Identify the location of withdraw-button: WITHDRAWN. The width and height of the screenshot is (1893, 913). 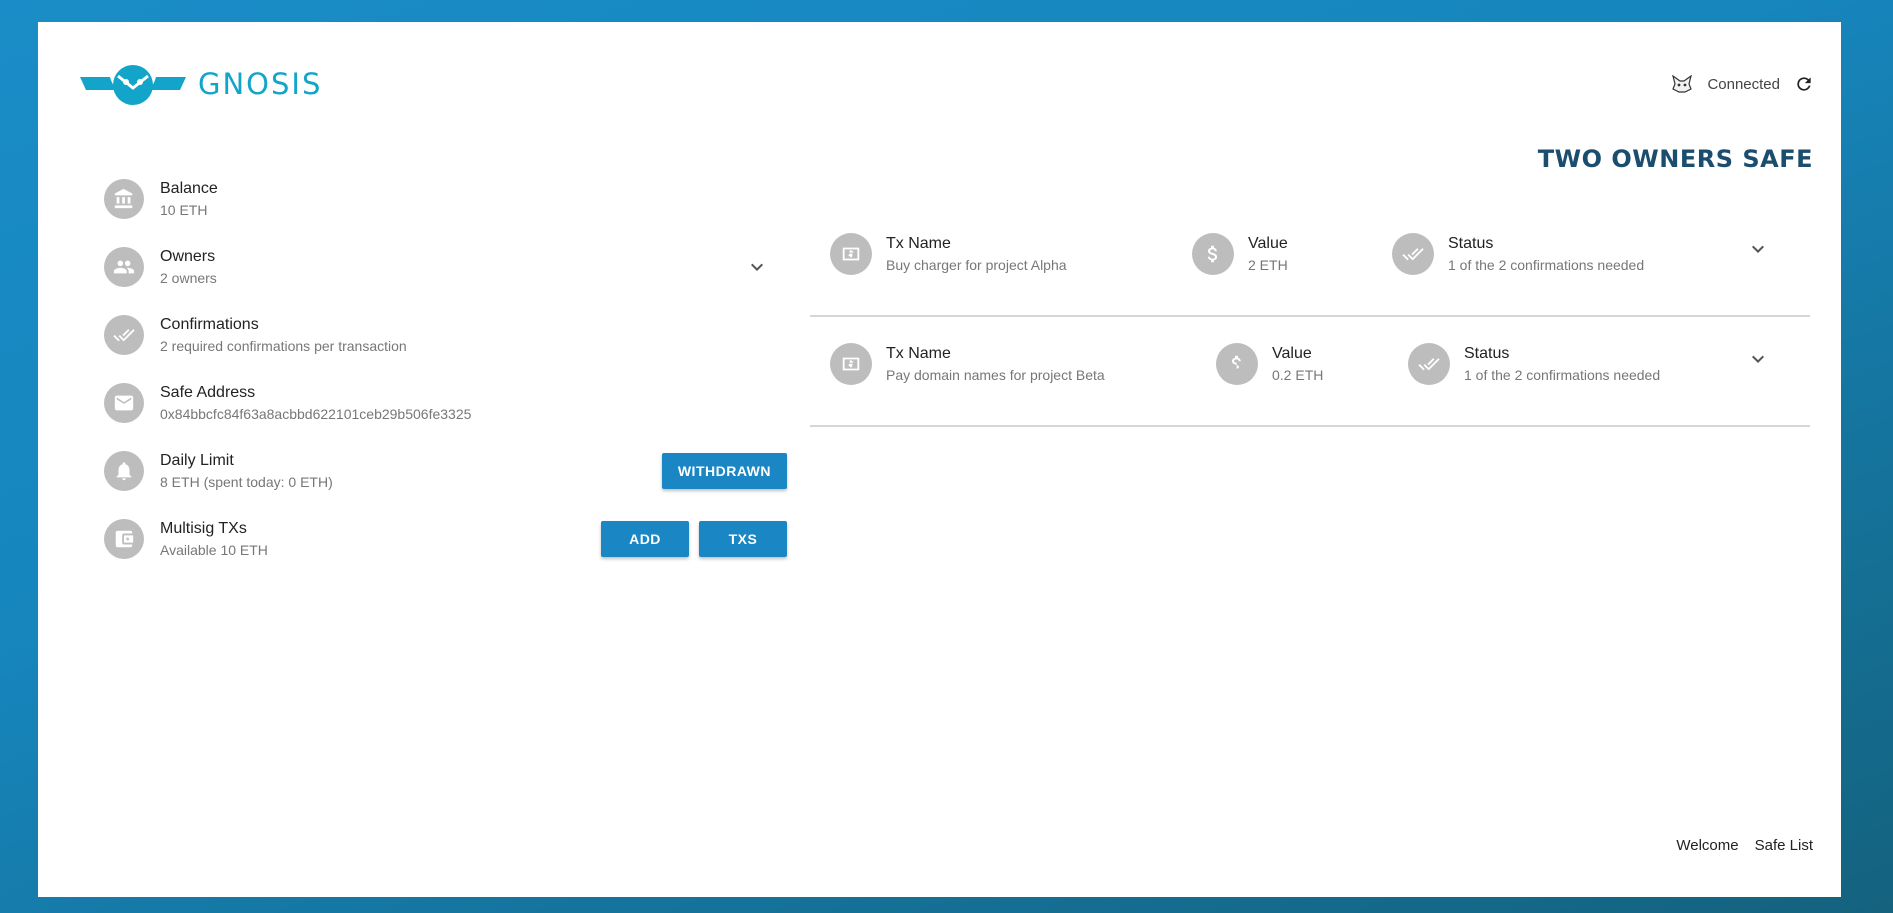
(724, 471).